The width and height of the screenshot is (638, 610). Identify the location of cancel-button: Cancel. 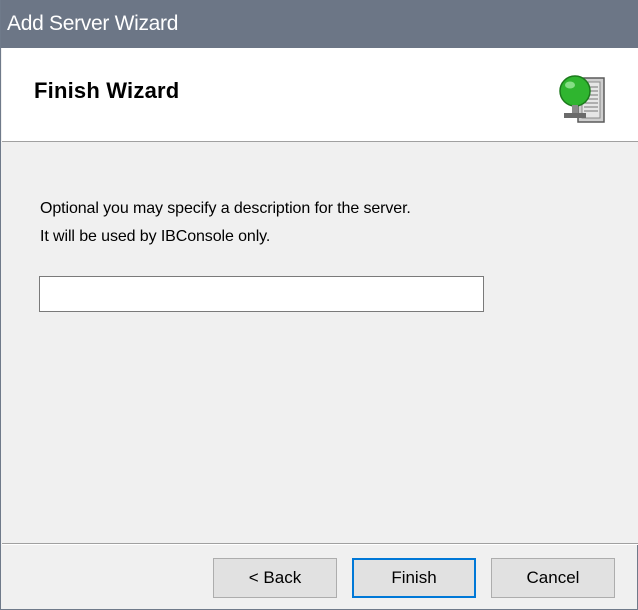
(553, 578).